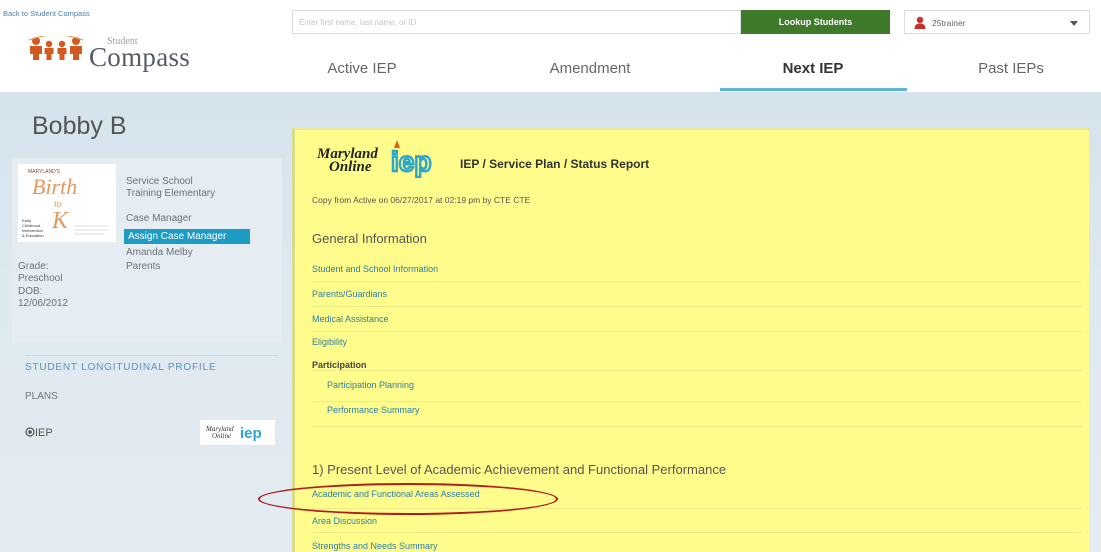  Describe the element at coordinates (151, 355) in the screenshot. I see `profile-divider` at that location.